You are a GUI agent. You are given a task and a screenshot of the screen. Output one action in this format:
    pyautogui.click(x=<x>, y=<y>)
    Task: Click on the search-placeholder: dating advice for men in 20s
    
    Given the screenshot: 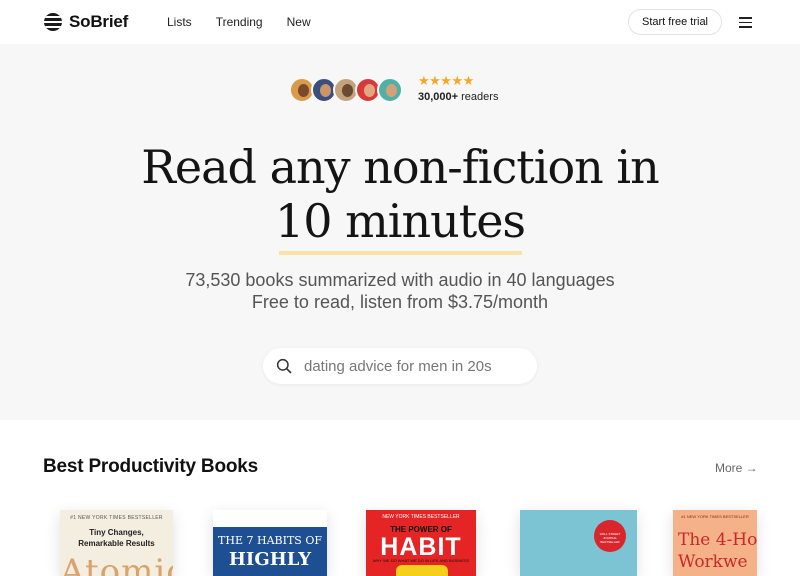 What is the action you would take?
    pyautogui.click(x=398, y=366)
    